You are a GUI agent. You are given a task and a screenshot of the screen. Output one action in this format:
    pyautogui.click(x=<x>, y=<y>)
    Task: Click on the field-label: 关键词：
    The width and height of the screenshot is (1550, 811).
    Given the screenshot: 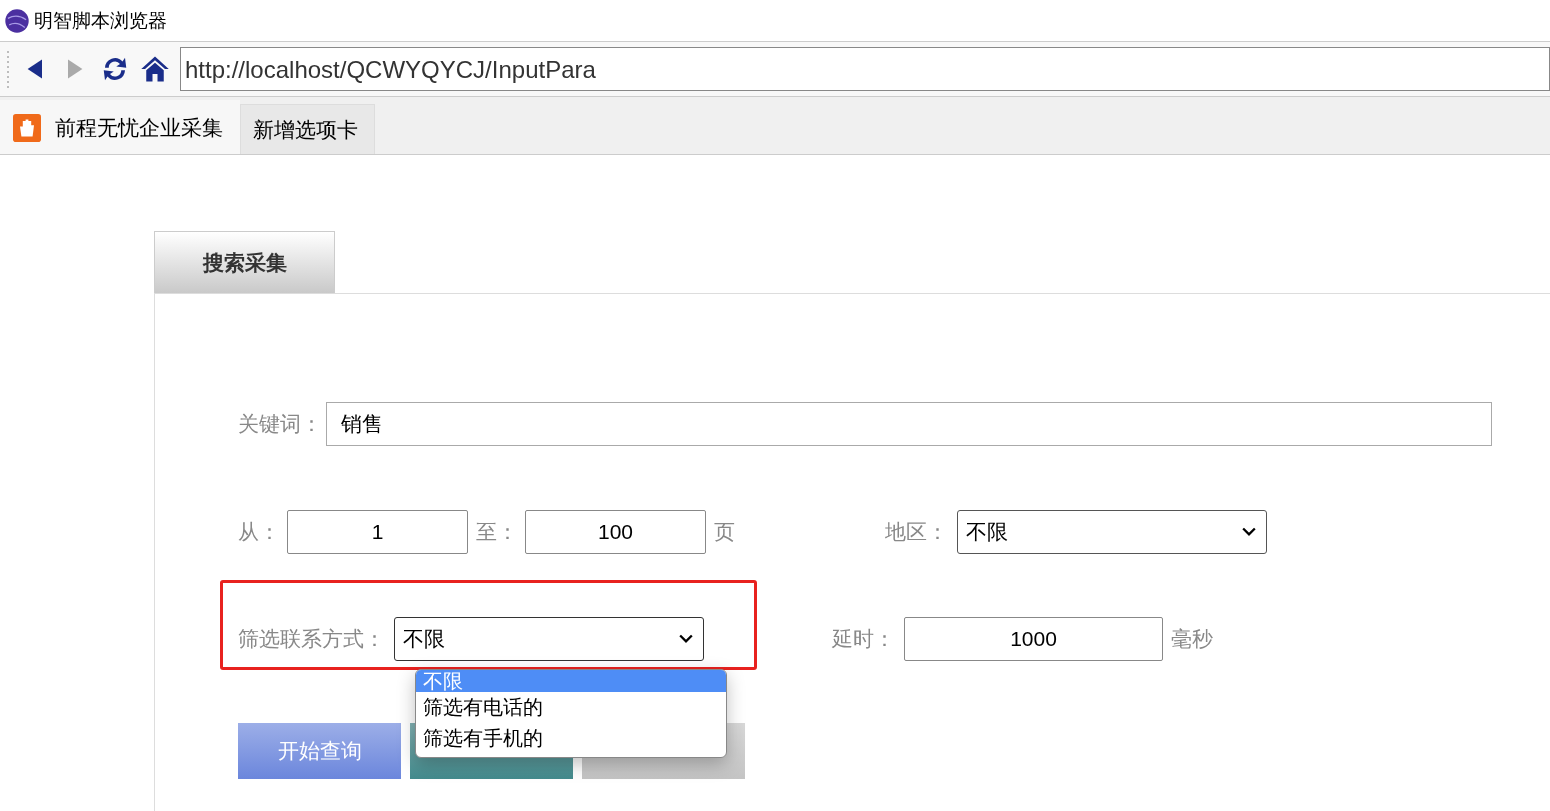 What is the action you would take?
    pyautogui.click(x=280, y=424)
    